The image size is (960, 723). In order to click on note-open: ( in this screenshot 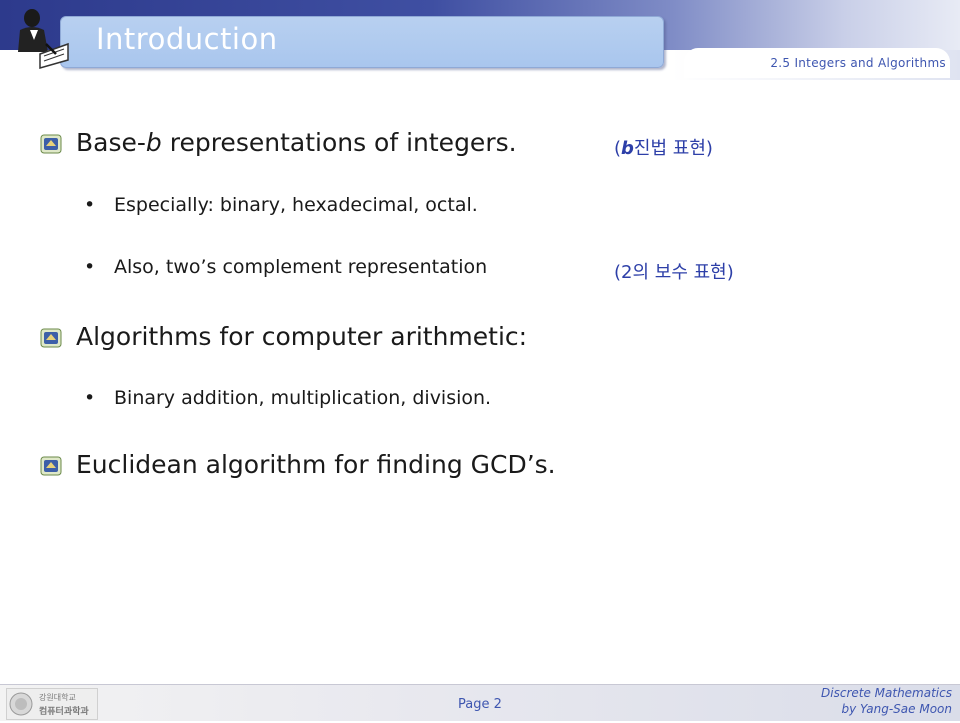, I will do `click(618, 148)`.